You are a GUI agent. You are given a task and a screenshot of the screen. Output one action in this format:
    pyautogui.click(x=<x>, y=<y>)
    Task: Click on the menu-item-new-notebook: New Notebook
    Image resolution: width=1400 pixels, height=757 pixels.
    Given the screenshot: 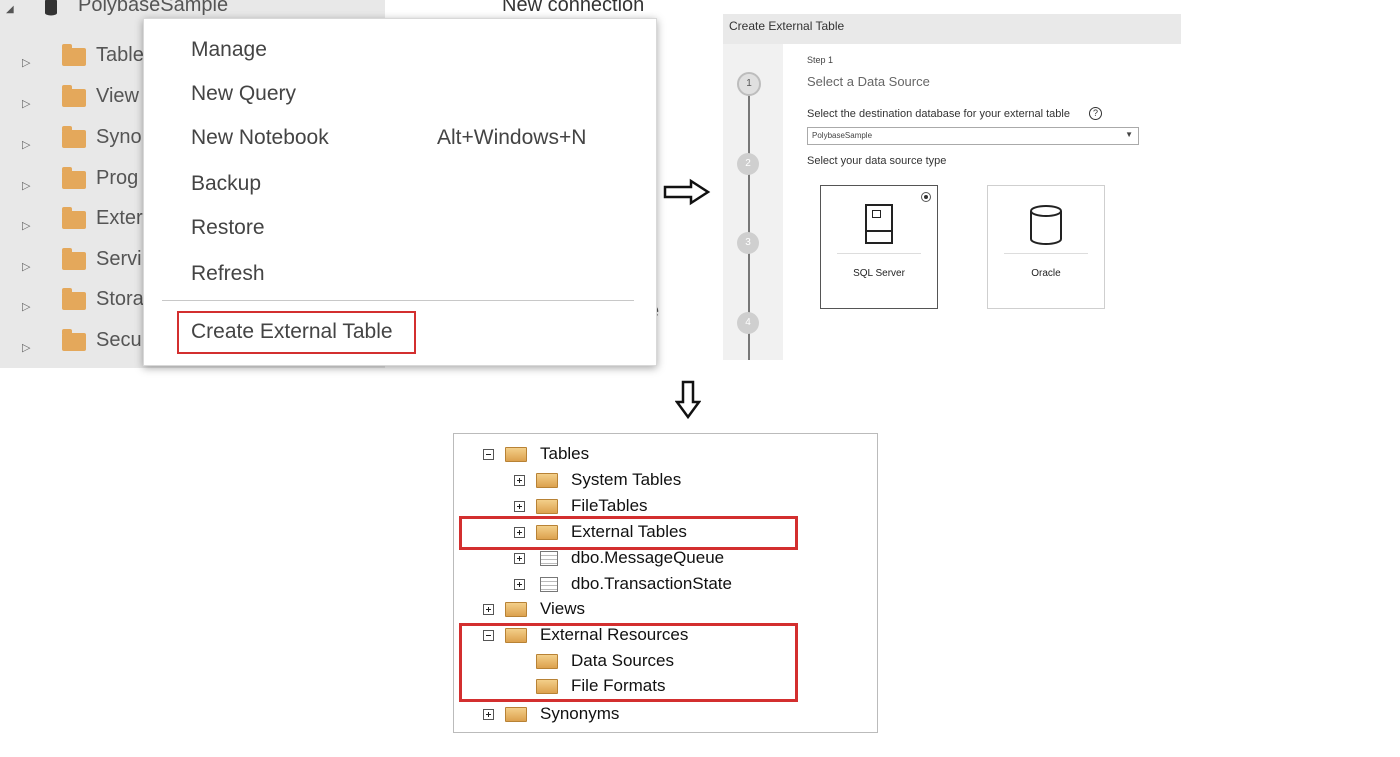 What is the action you would take?
    pyautogui.click(x=260, y=138)
    